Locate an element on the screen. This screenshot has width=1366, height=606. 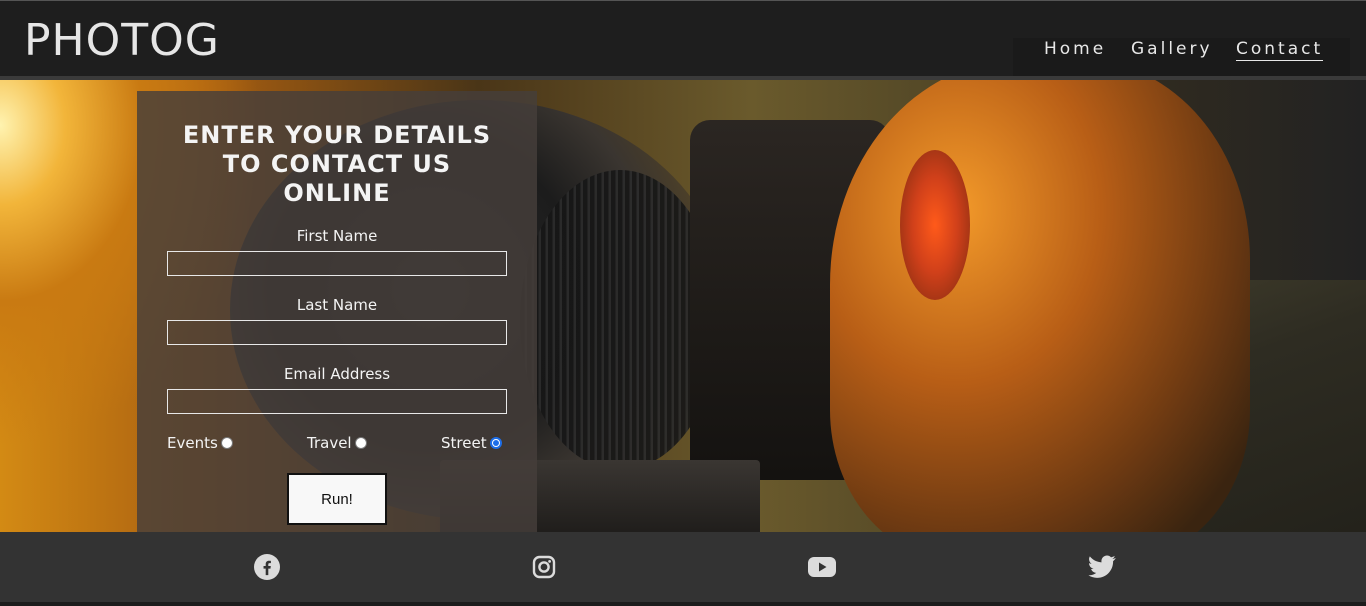
radio-street: Street is located at coordinates (471, 443).